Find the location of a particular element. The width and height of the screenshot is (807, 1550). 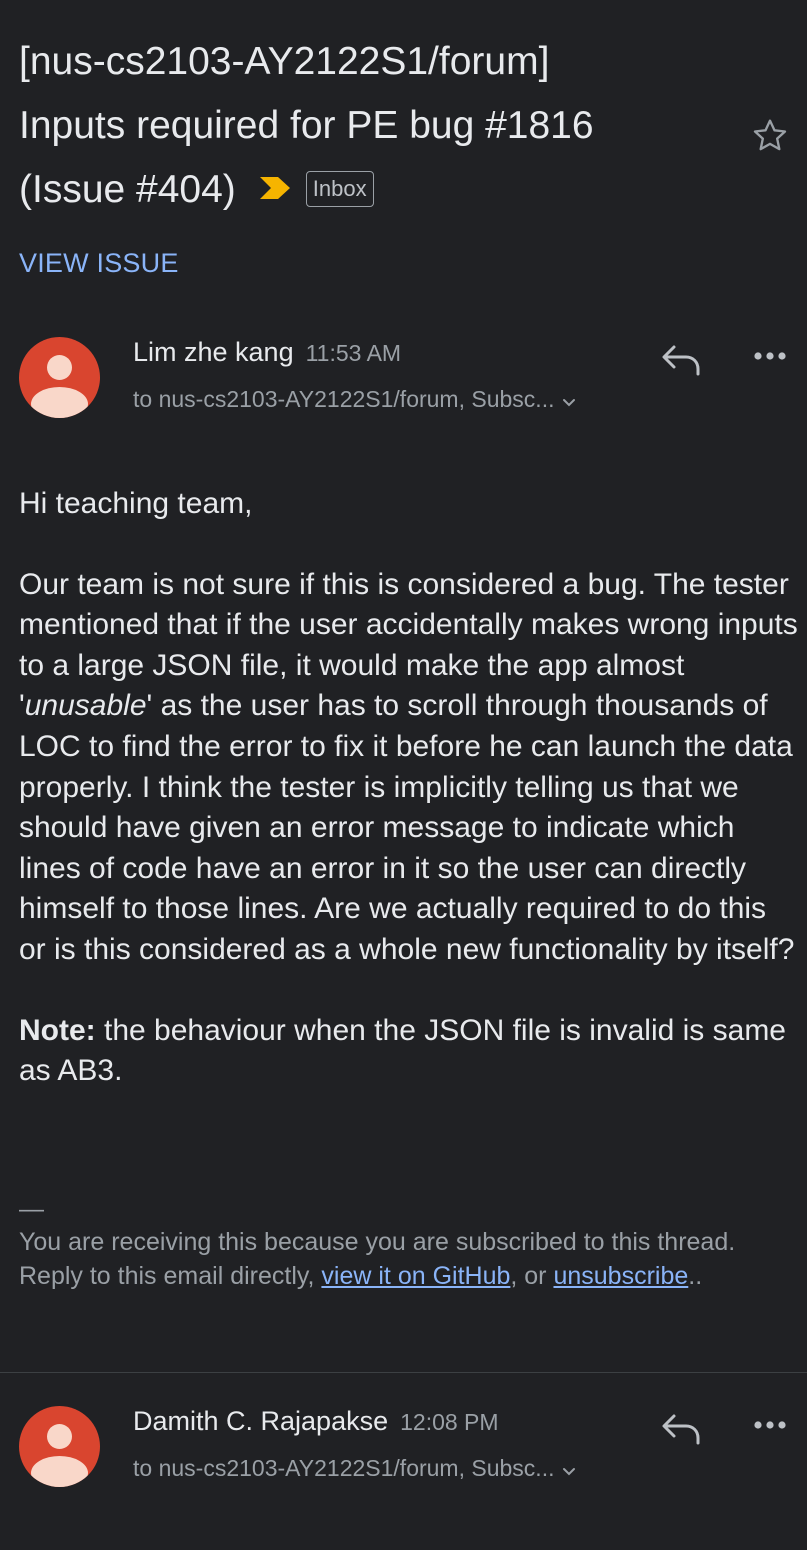

footer-end-text: .. is located at coordinates (695, 1276).